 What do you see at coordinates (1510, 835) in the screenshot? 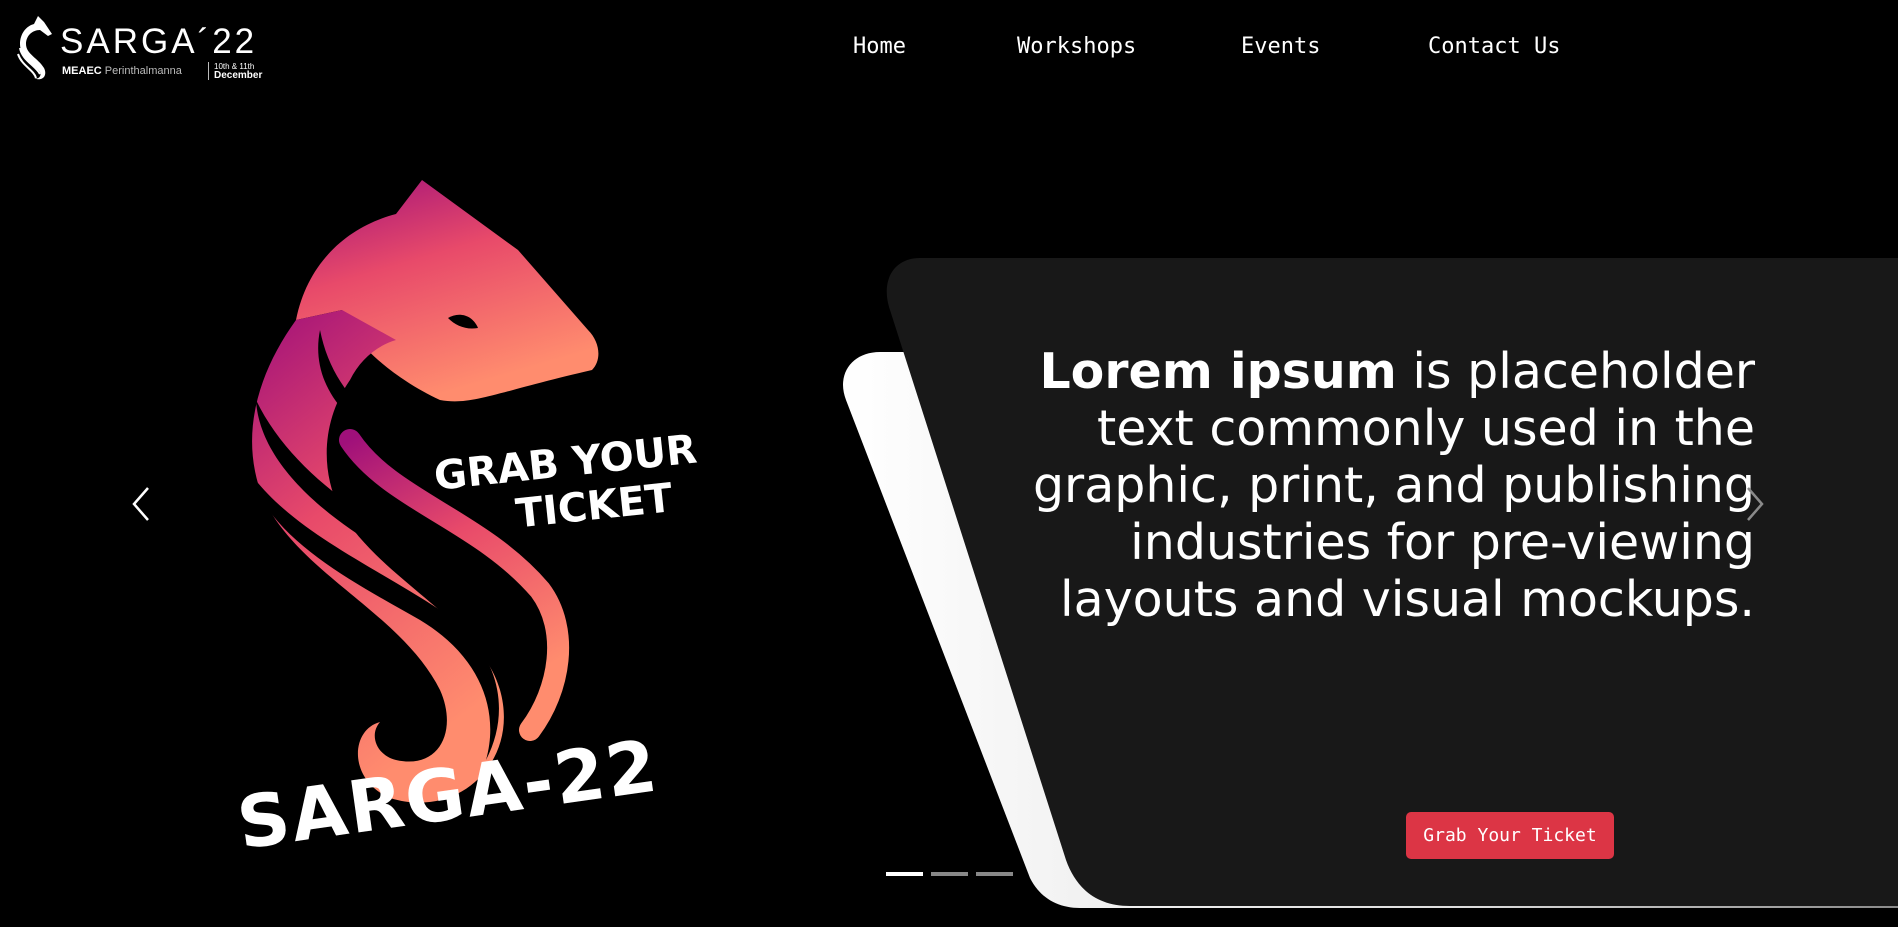
I see `grab-your-ticket-button: Grab Your Ticket` at bounding box center [1510, 835].